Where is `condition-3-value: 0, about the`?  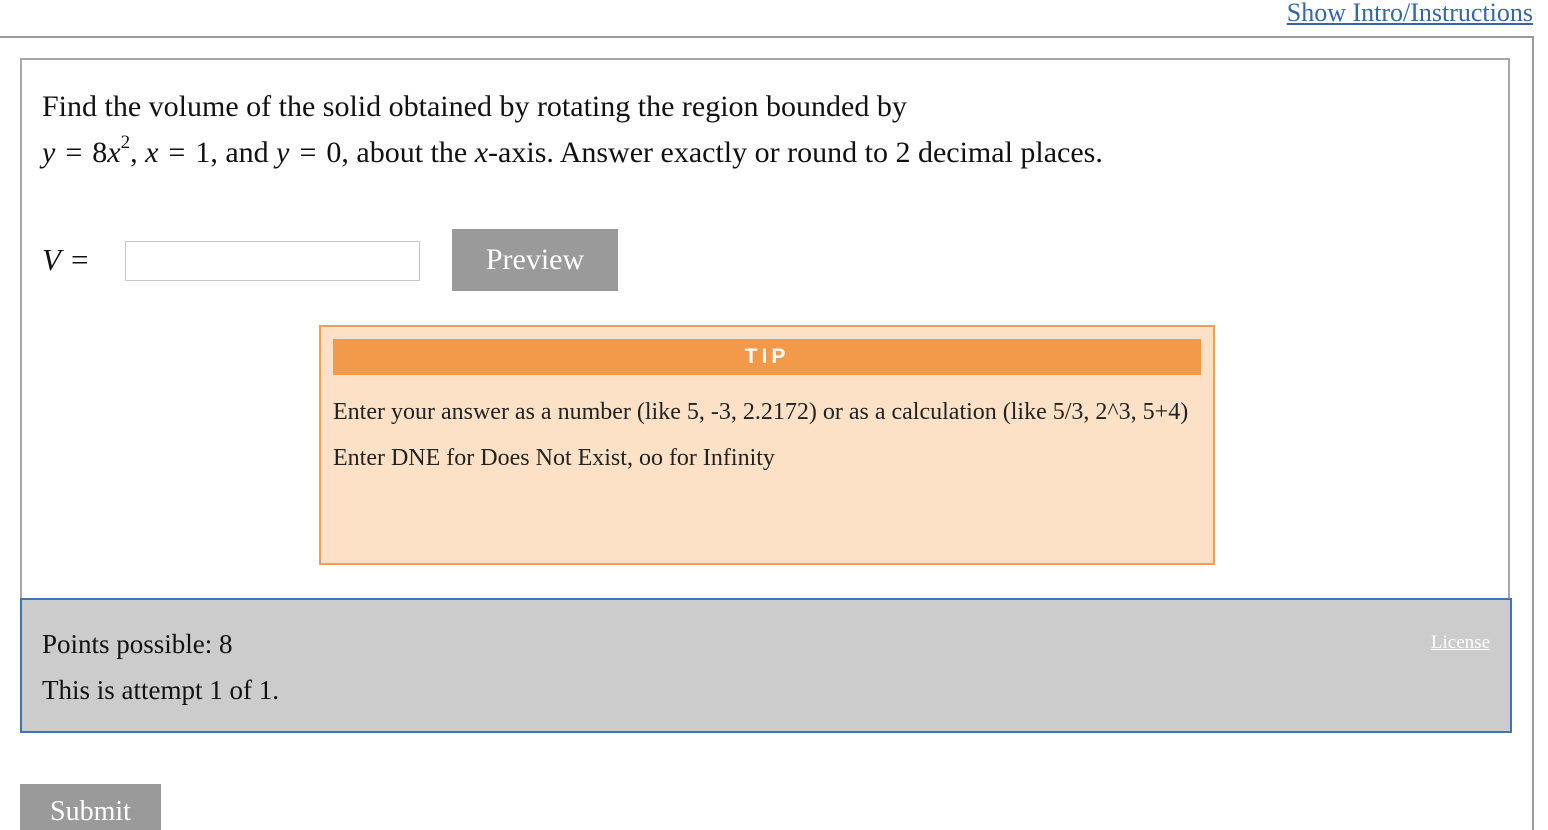
condition-3-value: 0, about the is located at coordinates (397, 152).